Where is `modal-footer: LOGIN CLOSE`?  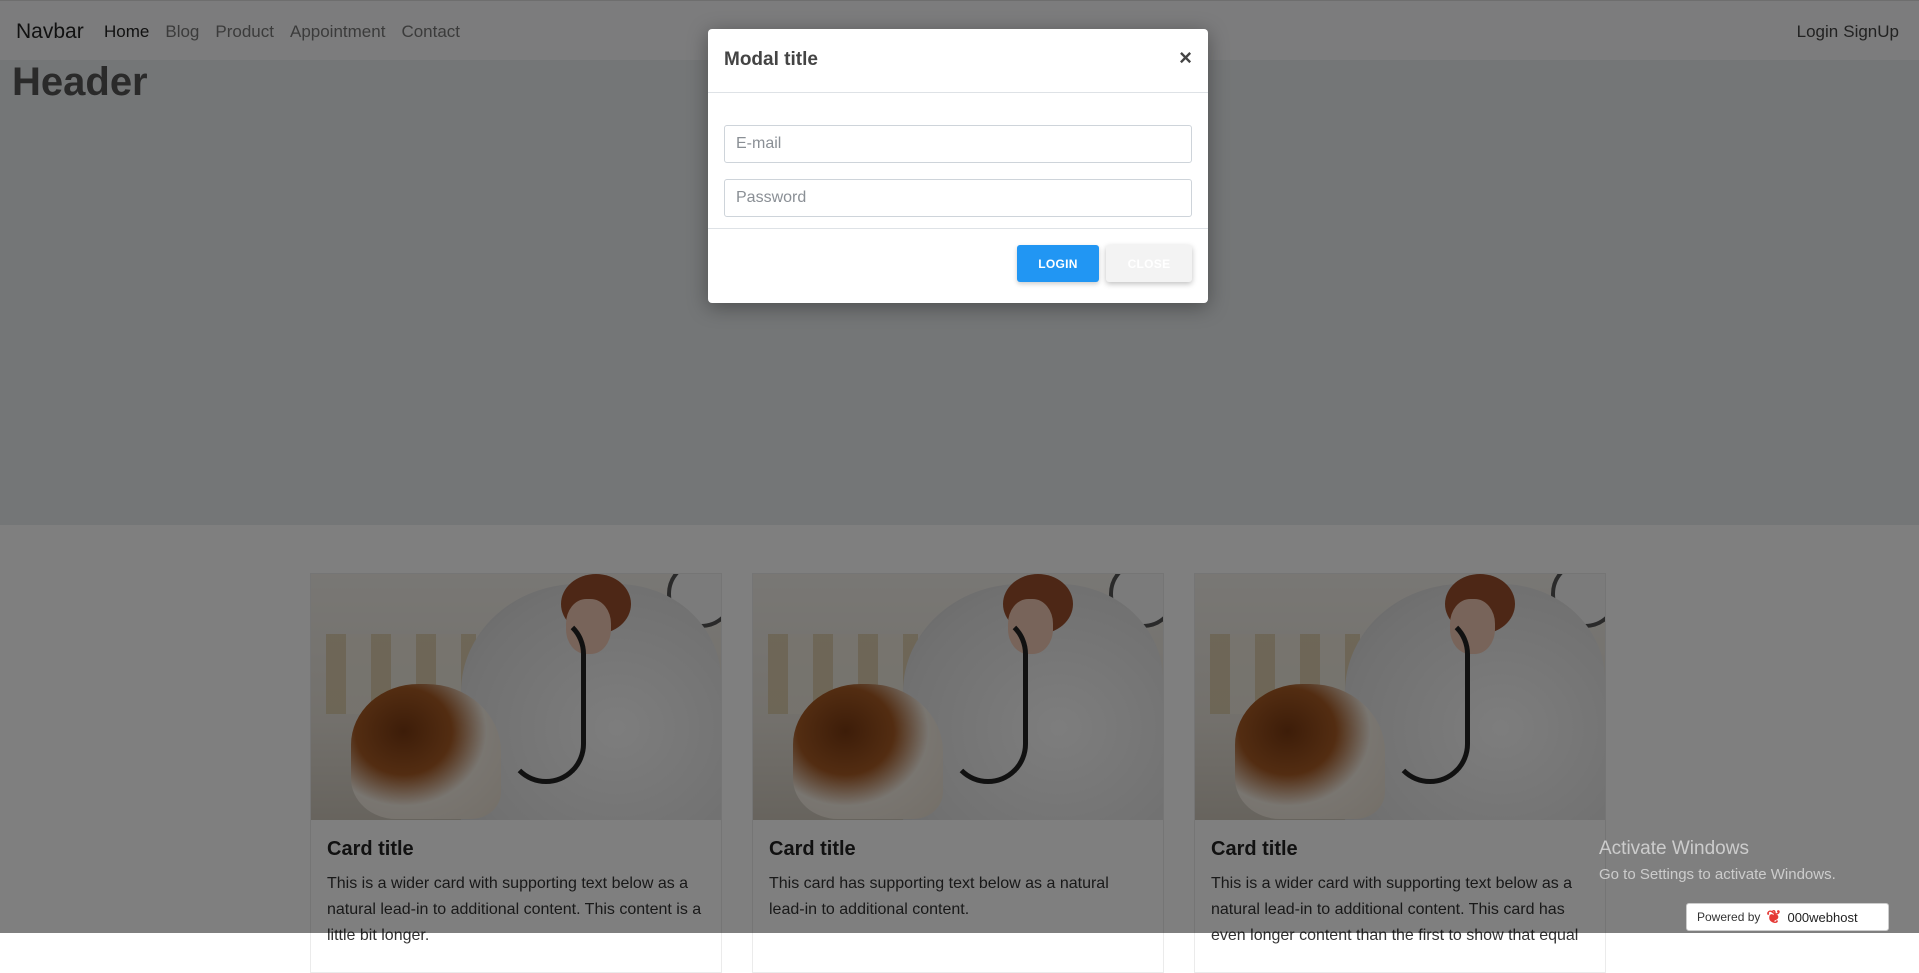 modal-footer: LOGIN CLOSE is located at coordinates (958, 264).